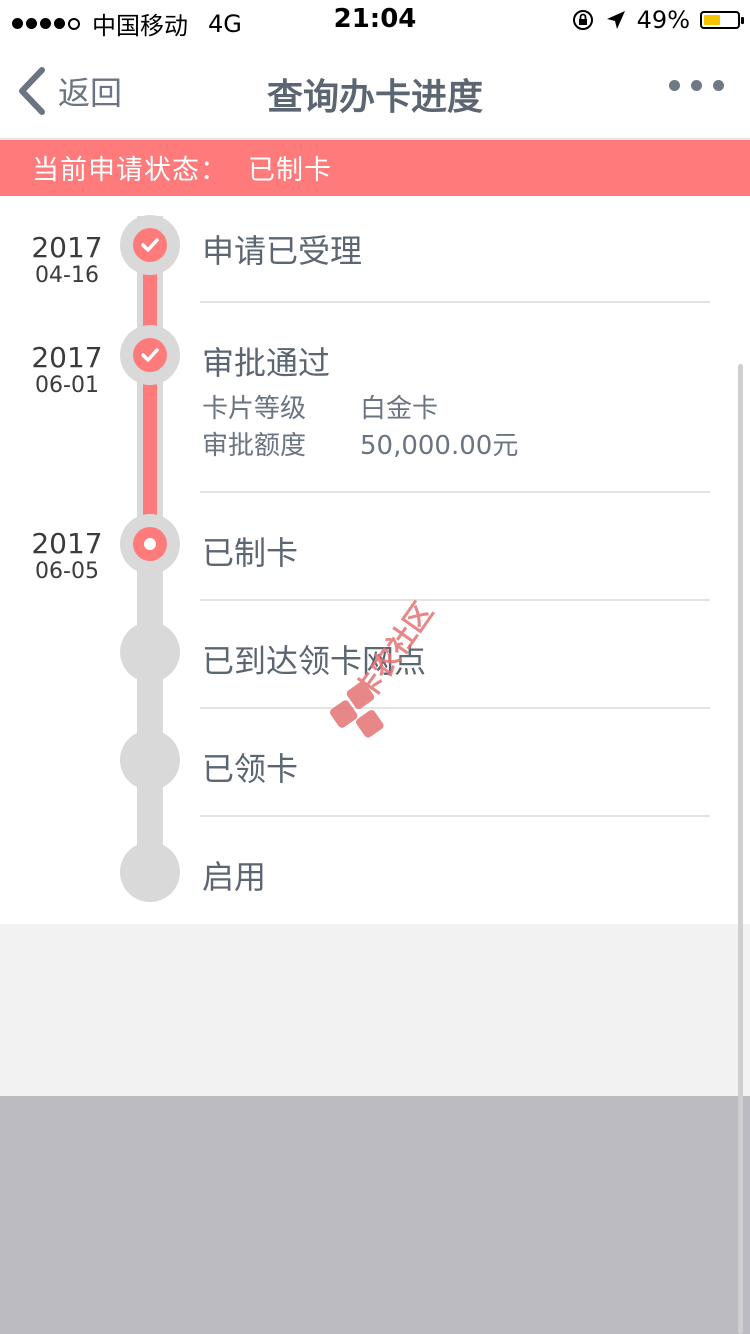  I want to click on application-status-banner: 当前申请状态： 已制卡, so click(375, 168).